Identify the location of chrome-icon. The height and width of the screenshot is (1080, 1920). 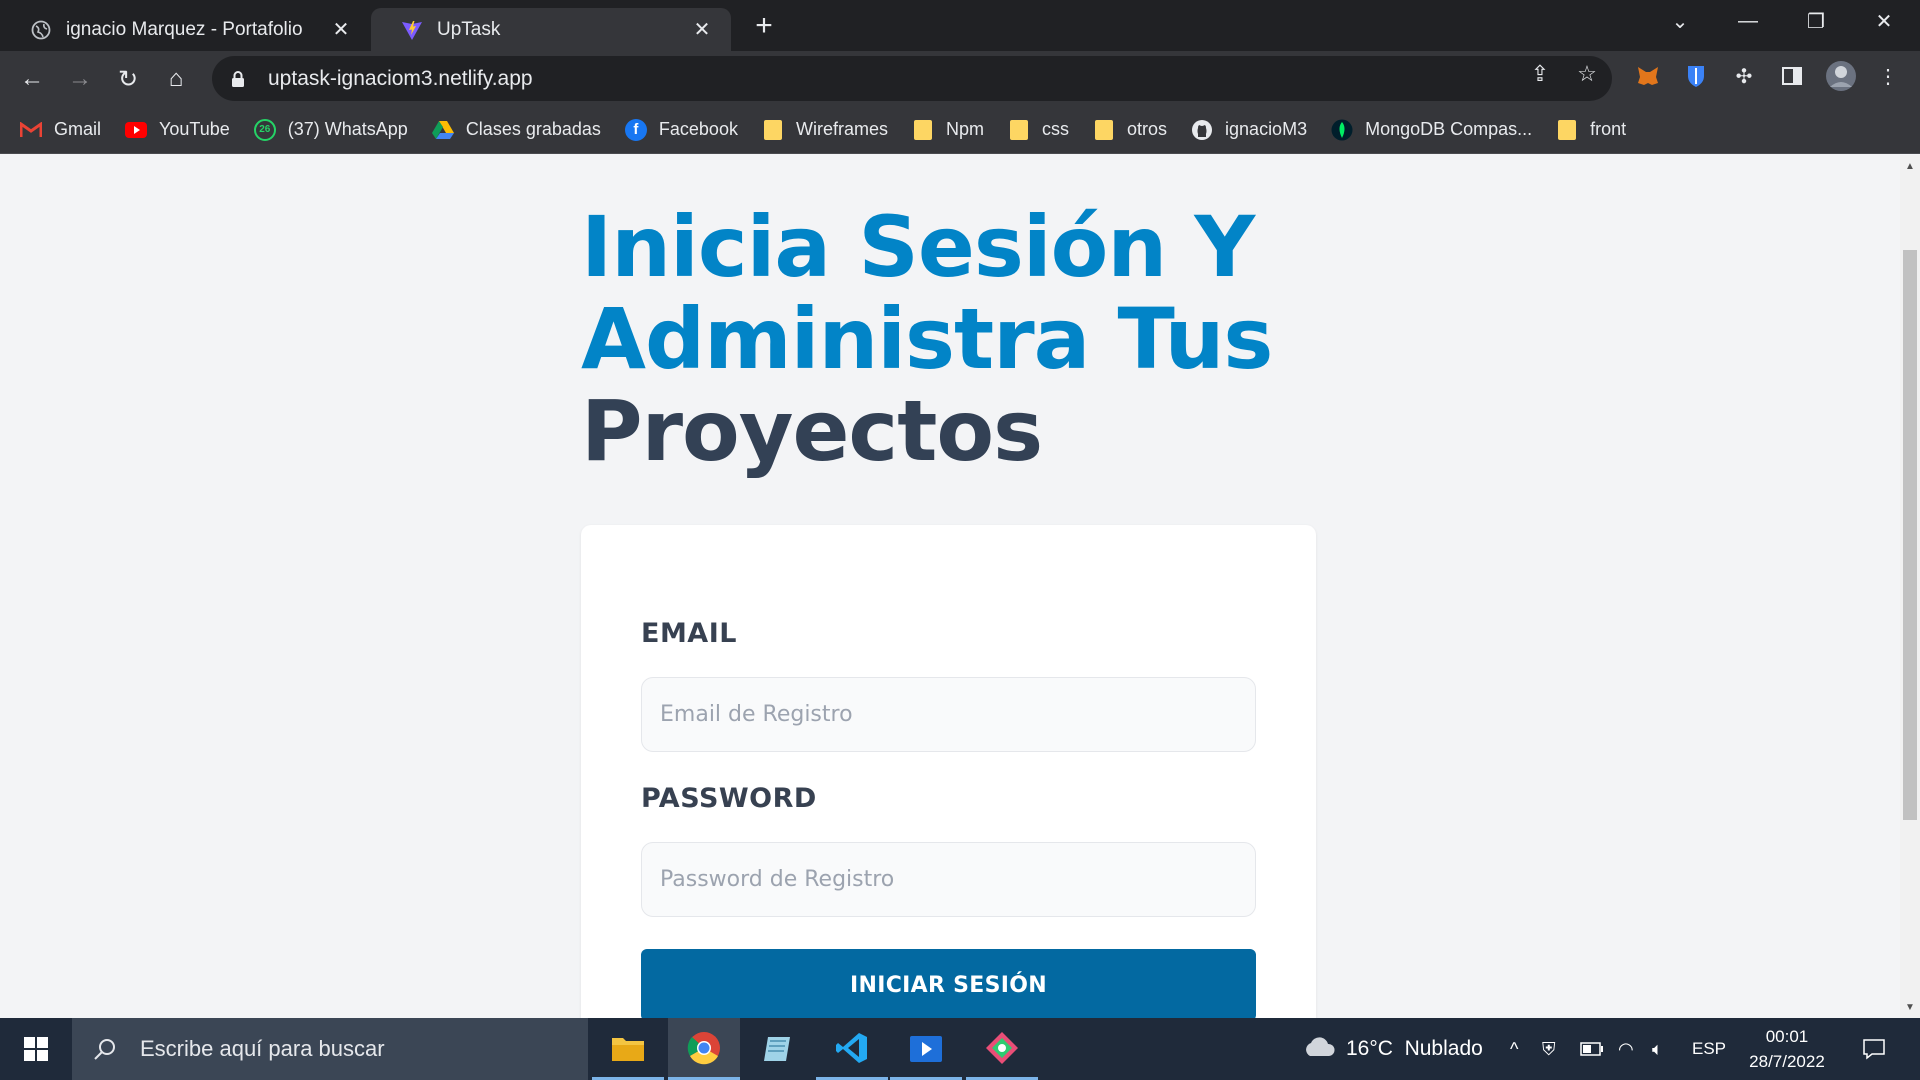
(704, 1049).